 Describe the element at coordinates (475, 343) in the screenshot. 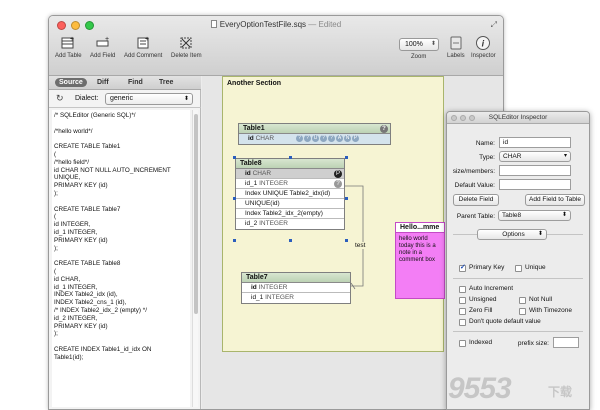

I see `indexed-checkbox: Indexed` at that location.